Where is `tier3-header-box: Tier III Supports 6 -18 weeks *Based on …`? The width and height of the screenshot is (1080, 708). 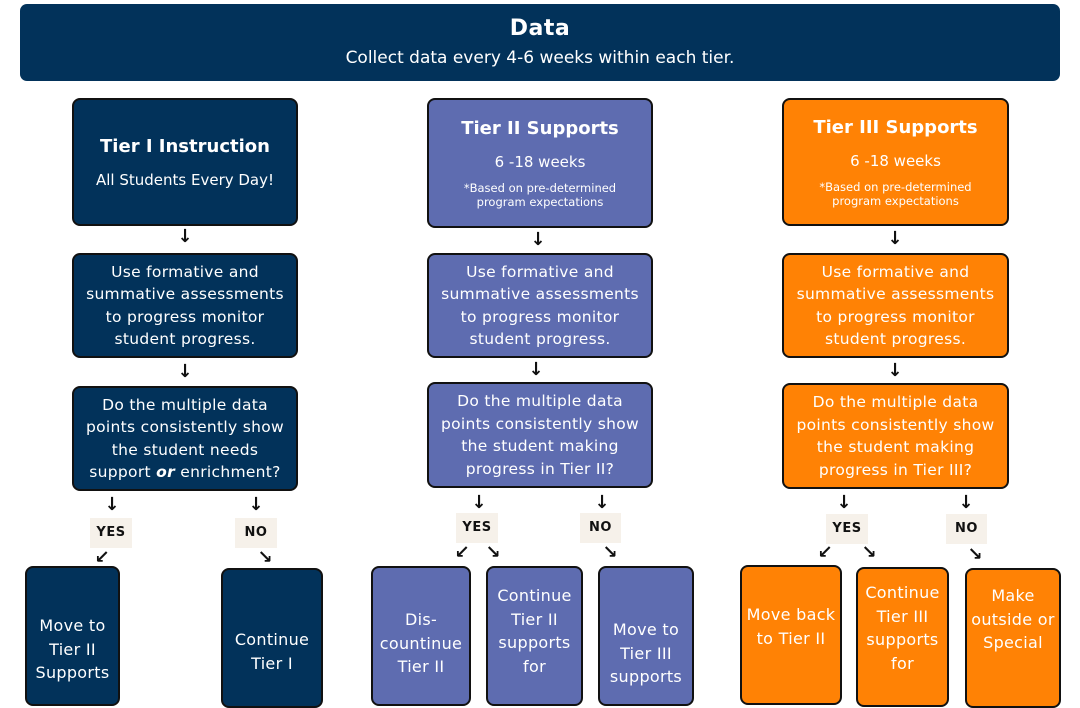
tier3-header-box: Tier III Supports 6 -18 weeks *Based on … is located at coordinates (895, 162).